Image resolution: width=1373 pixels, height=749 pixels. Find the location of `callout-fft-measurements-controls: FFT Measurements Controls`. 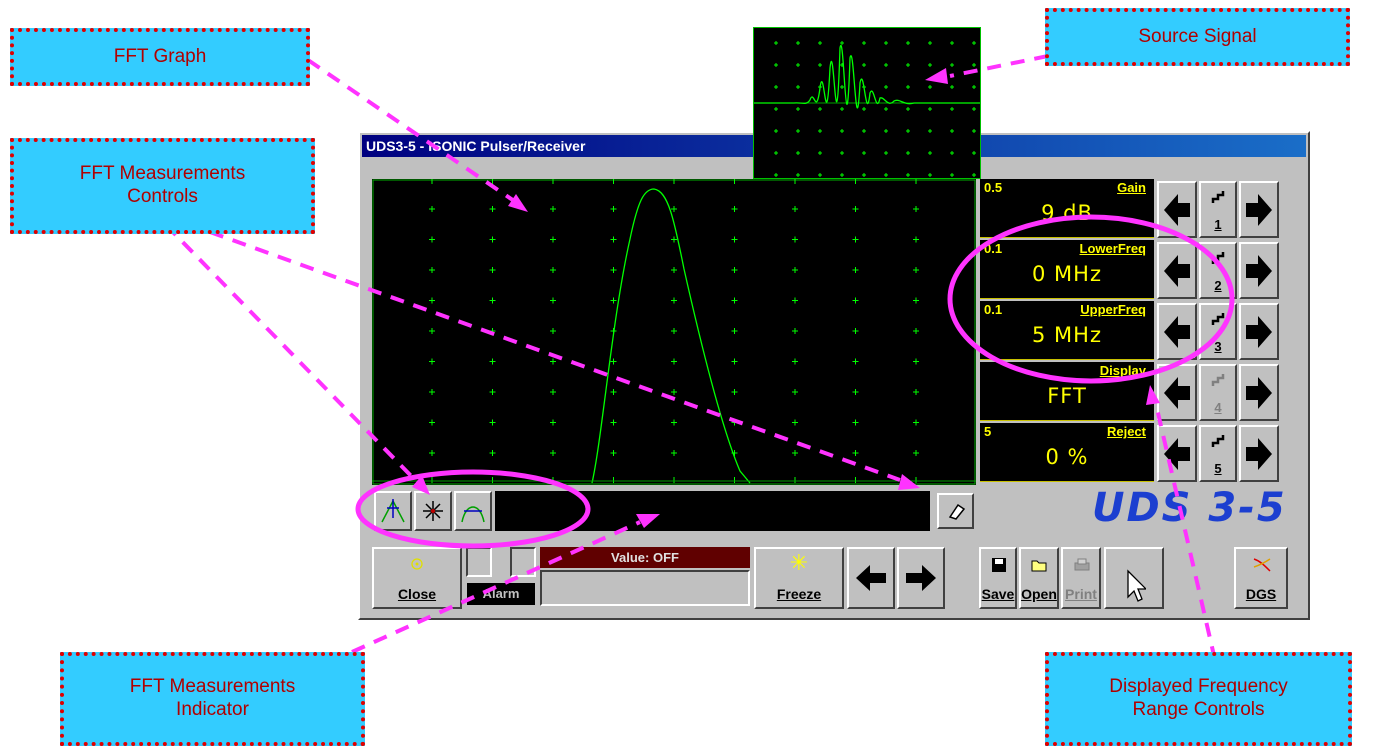

callout-fft-measurements-controls: FFT Measurements Controls is located at coordinates (162, 186).